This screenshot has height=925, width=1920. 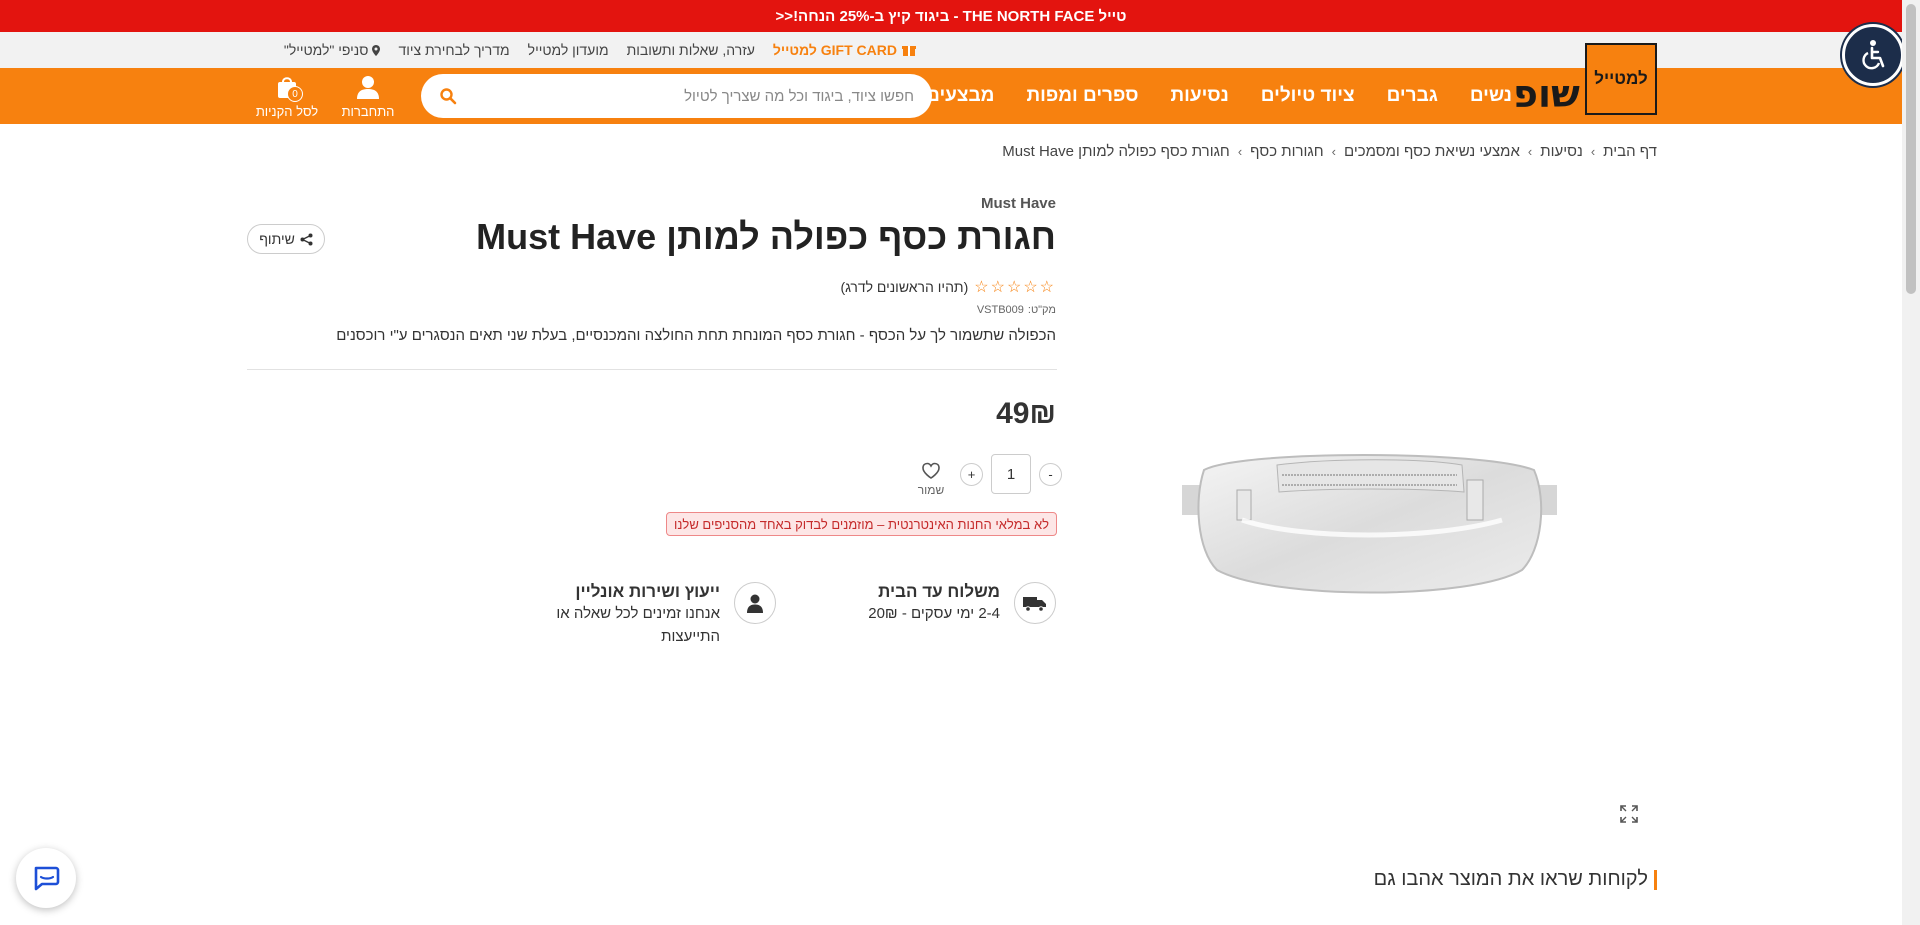 I want to click on support-line-1: אנחנו זמינים לכל שאלה או, so click(x=638, y=613).